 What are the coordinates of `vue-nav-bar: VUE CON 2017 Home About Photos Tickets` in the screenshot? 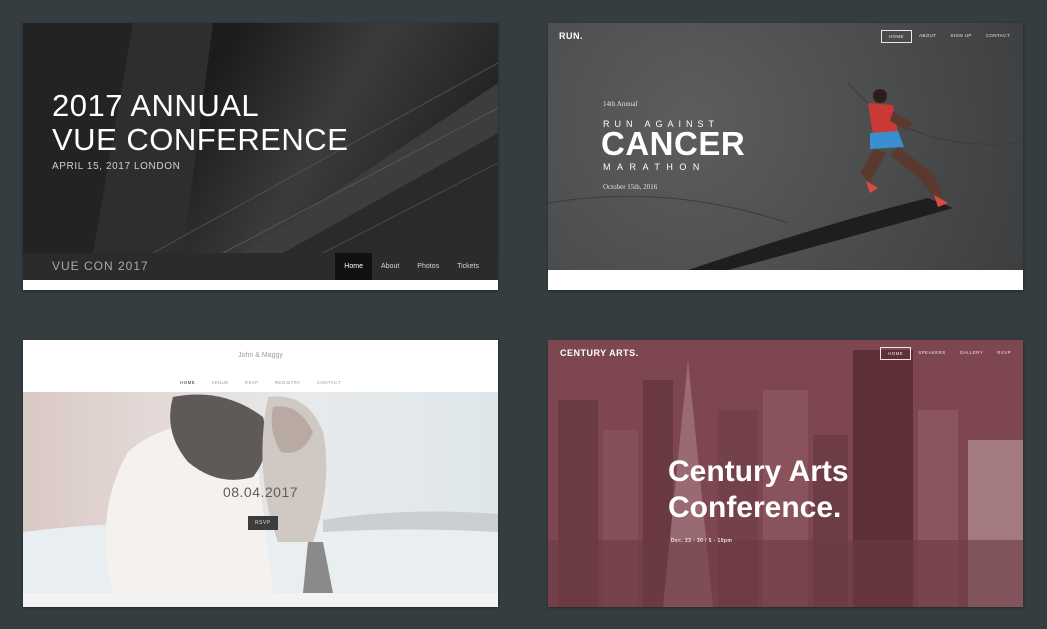 It's located at (260, 266).